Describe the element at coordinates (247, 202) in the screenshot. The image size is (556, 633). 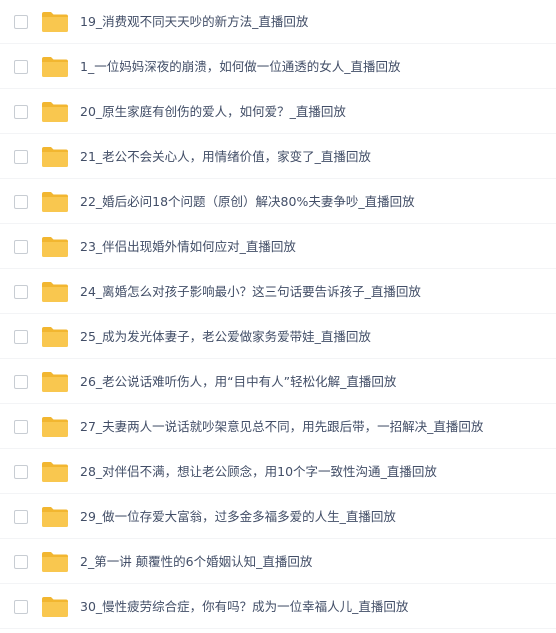
I see `file-name: 22_婚后必问18个问题（原创）解决80%夫妻争吵_直播回放` at that location.